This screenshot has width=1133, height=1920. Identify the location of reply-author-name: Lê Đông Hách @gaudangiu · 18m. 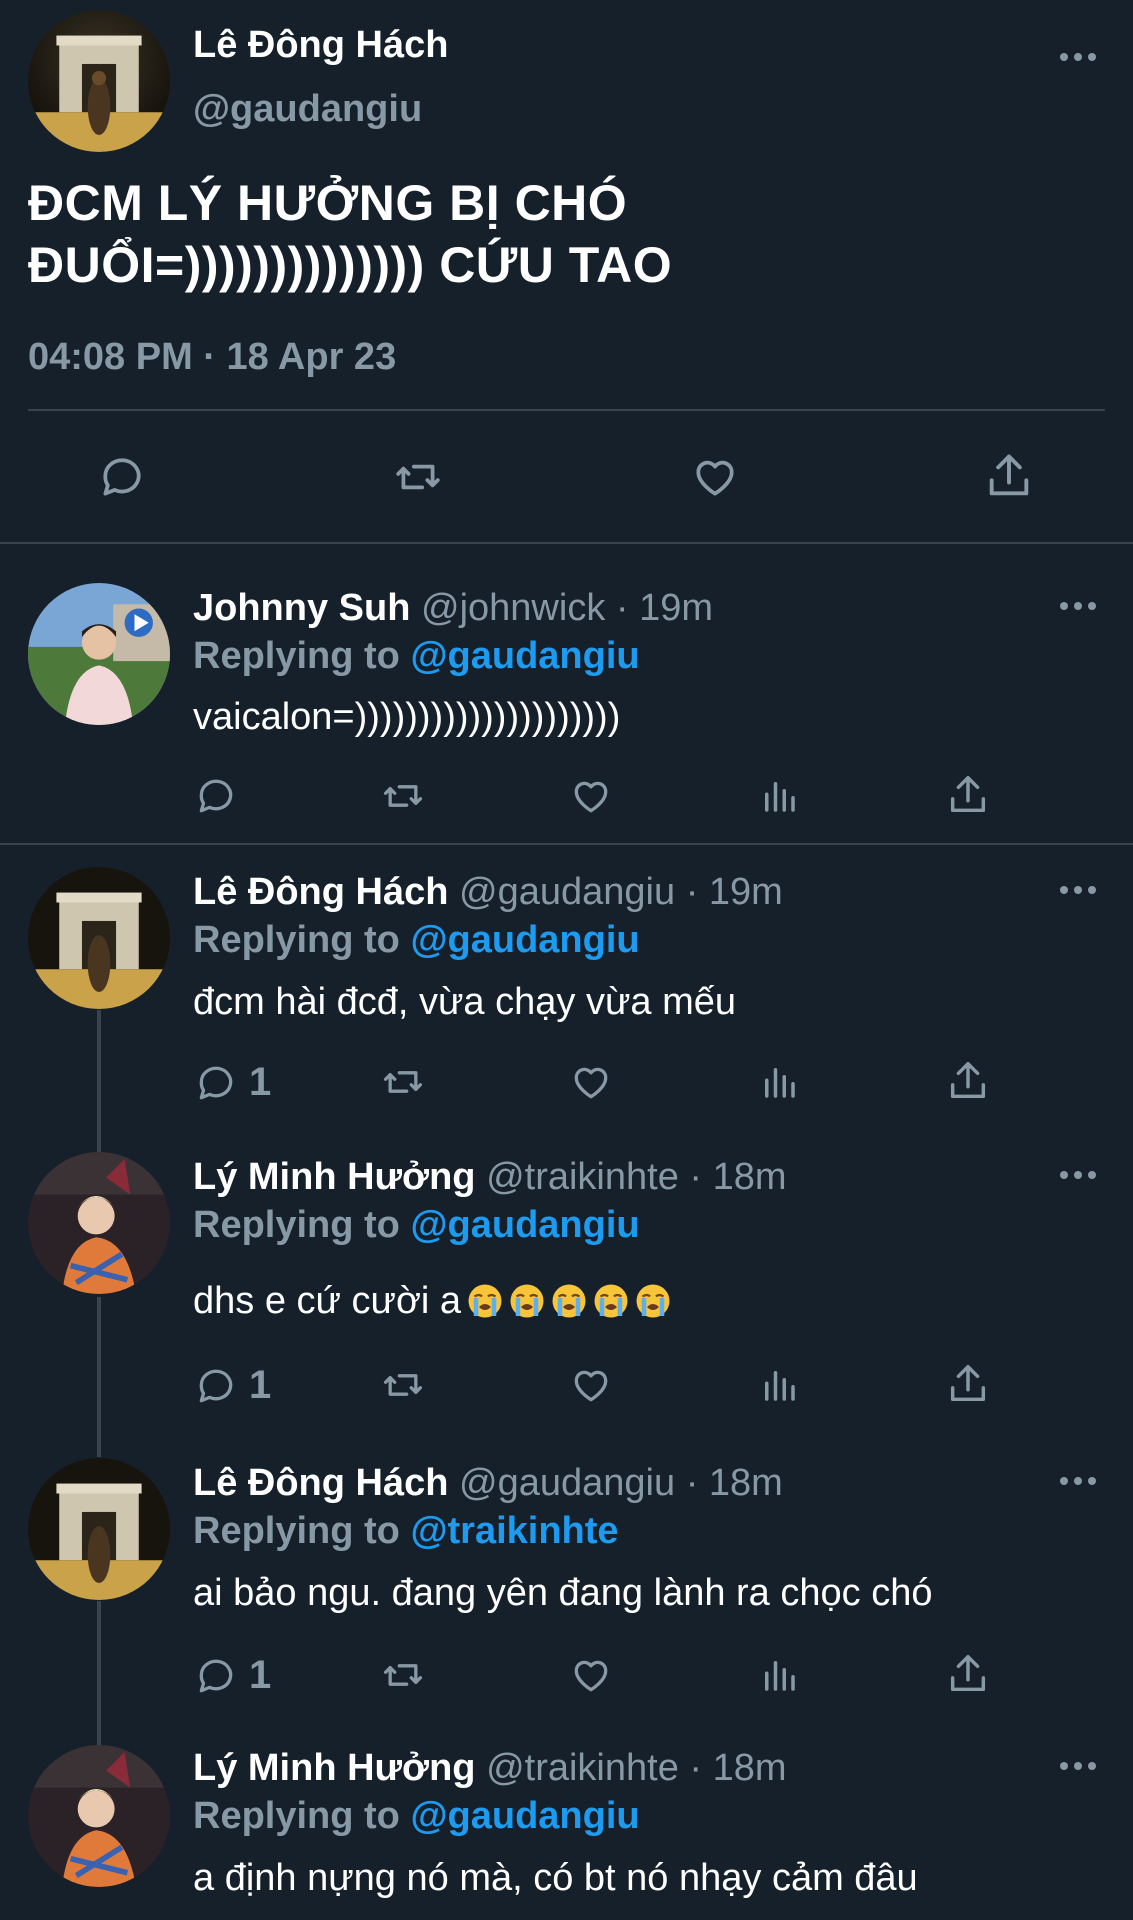
(488, 1483).